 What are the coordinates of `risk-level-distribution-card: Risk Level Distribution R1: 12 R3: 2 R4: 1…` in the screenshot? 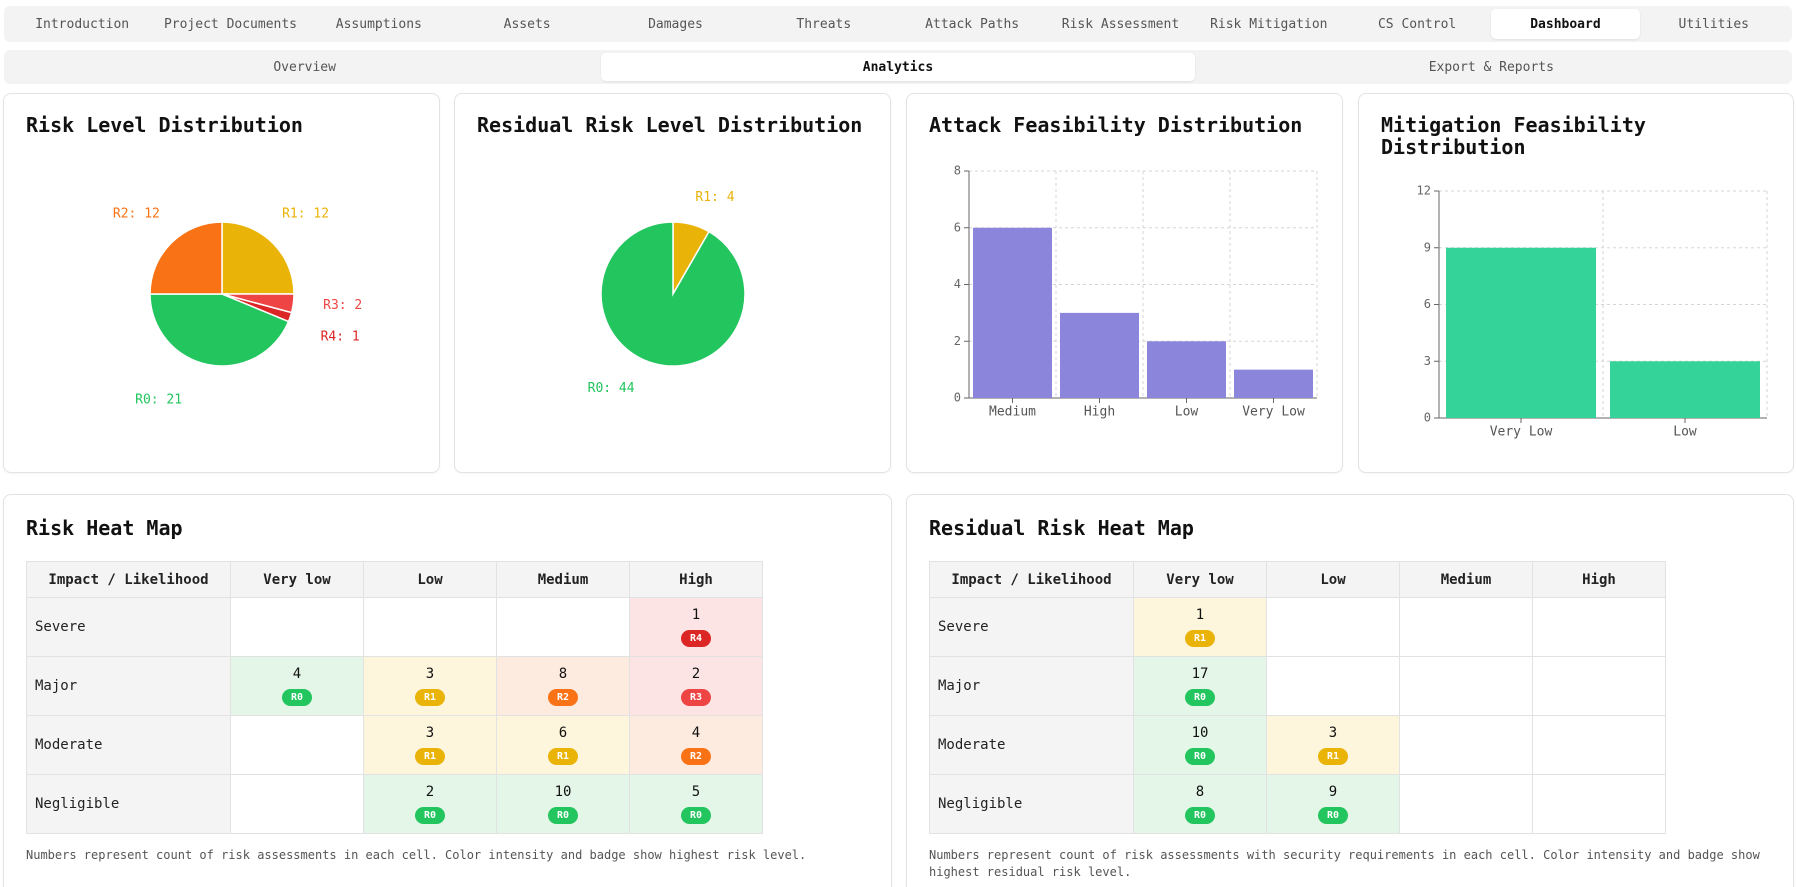 It's located at (221, 283).